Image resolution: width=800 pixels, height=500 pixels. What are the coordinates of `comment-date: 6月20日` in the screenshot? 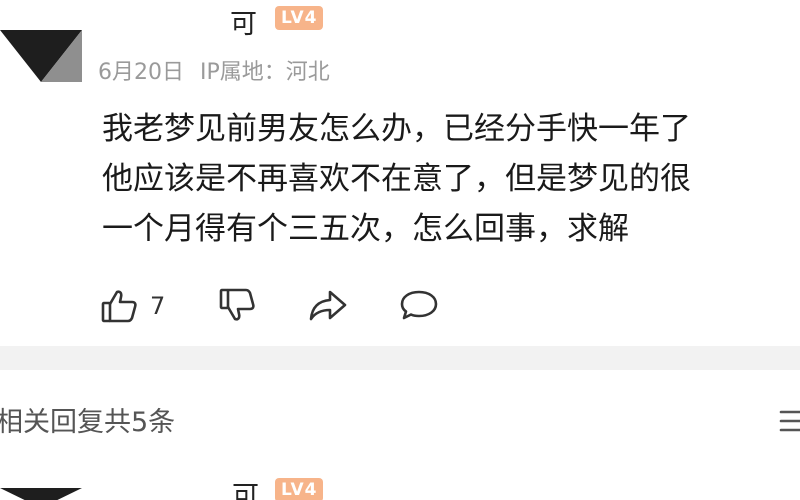 It's located at (141, 72).